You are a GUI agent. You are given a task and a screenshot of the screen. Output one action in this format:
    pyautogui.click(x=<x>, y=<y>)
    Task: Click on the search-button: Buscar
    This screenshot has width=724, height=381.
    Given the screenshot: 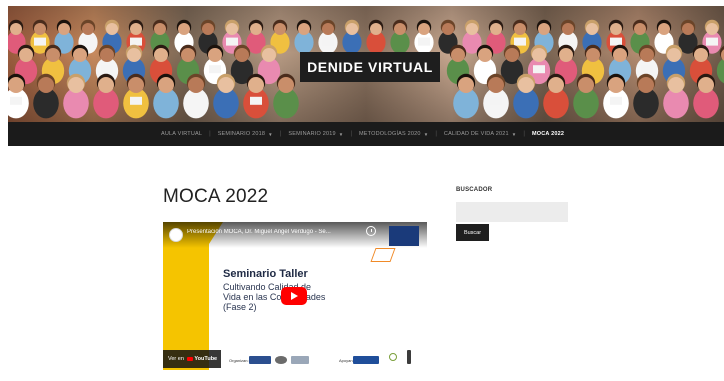 What is the action you would take?
    pyautogui.click(x=472, y=232)
    